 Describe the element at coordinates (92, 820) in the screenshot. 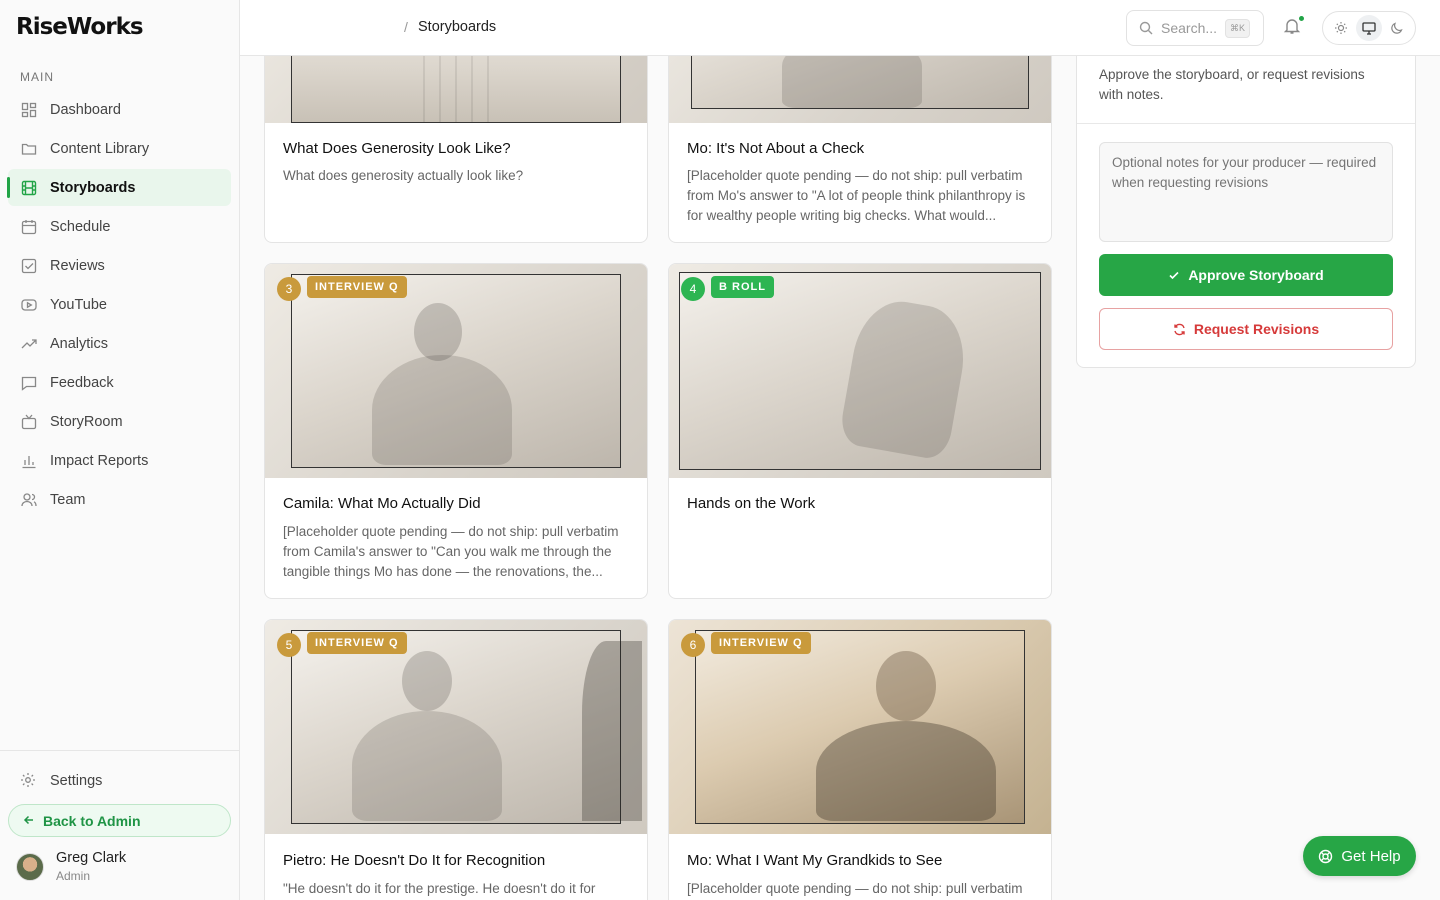

I see `back-to-admin-label: Back to Admin` at that location.